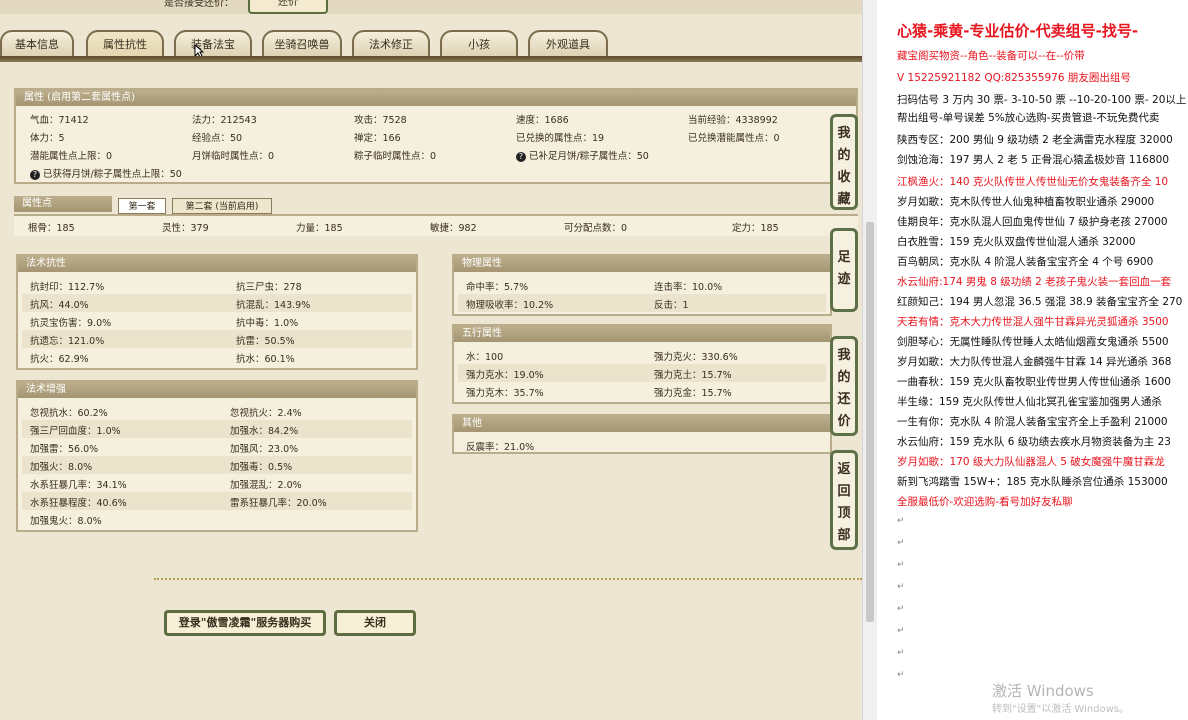 The image size is (1188, 720). I want to click on side-tab-history: 足迹, so click(844, 270).